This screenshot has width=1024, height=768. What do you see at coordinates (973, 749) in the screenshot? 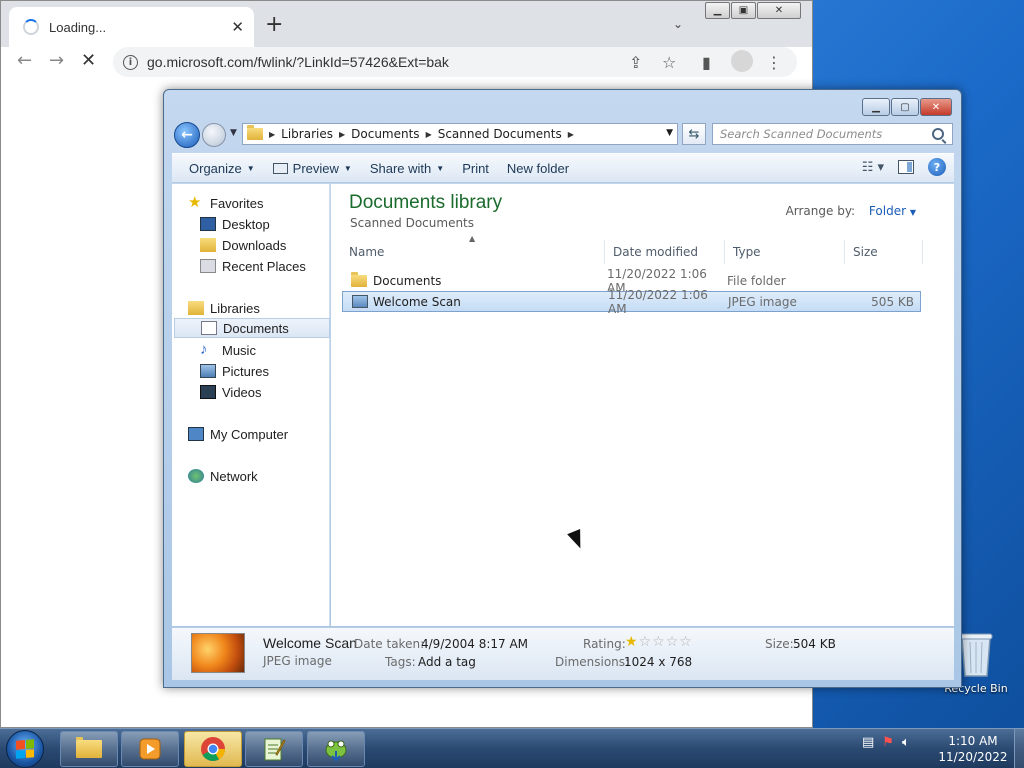
I see `taskbar-clock: 1:10 AM 11/20/2022` at bounding box center [973, 749].